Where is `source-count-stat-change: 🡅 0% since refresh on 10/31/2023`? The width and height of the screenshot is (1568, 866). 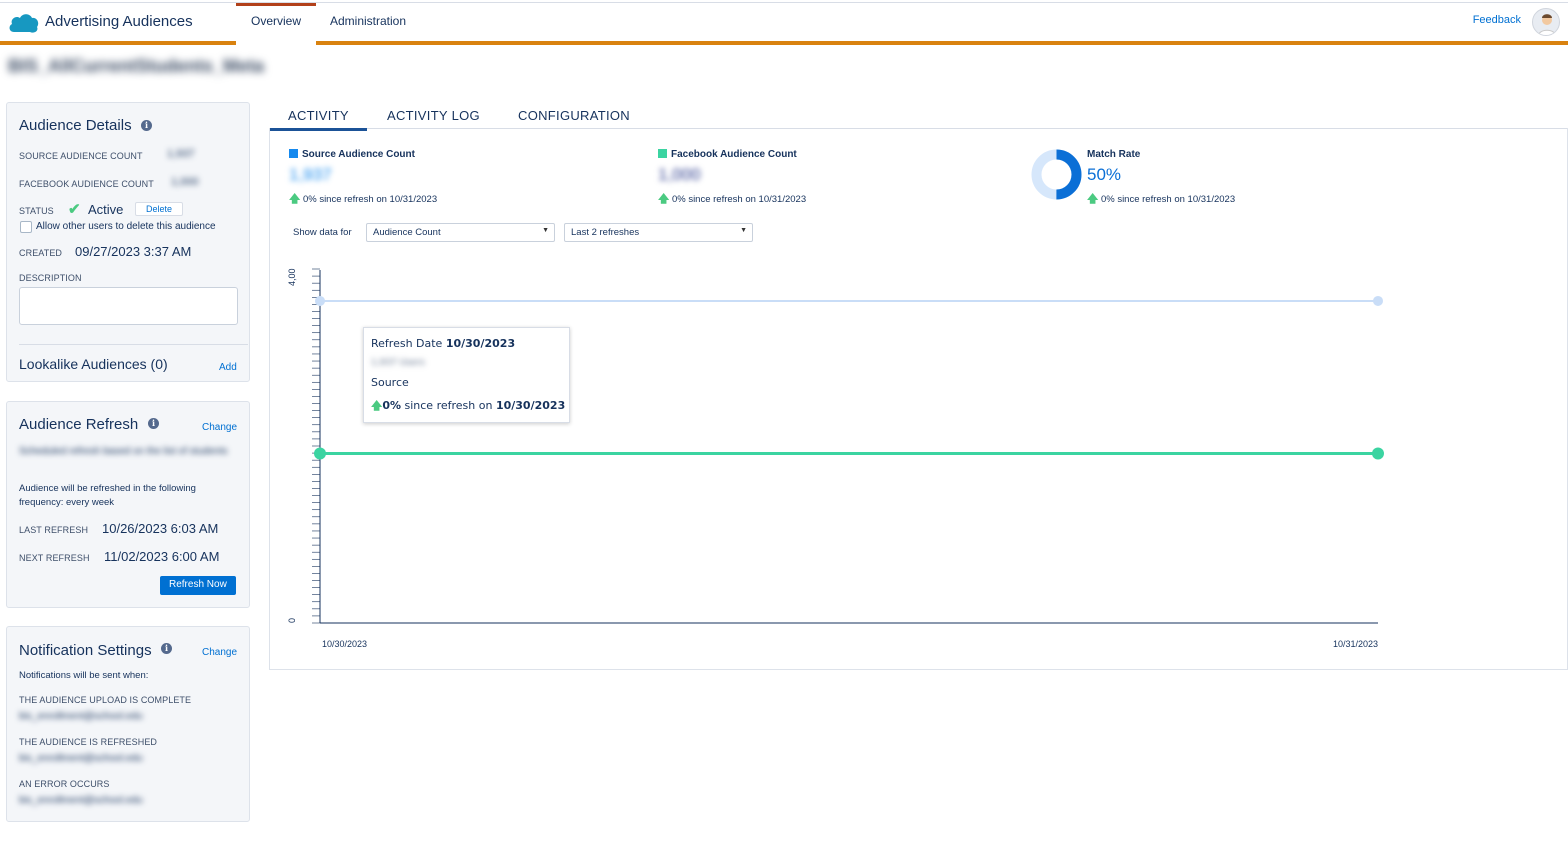
source-count-stat-change: 🡅 0% since refresh on 10/31/2023 is located at coordinates (363, 199).